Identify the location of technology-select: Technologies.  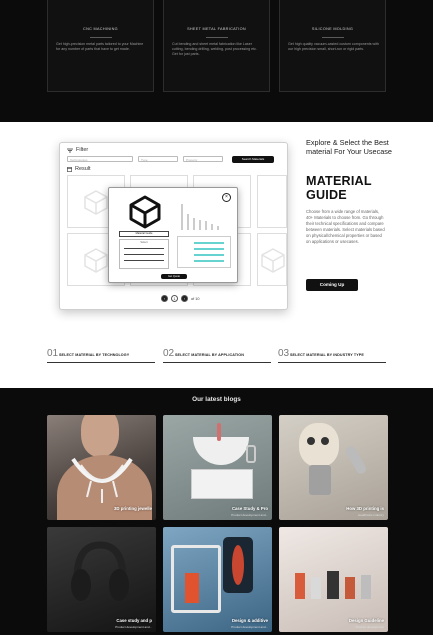
(100, 159).